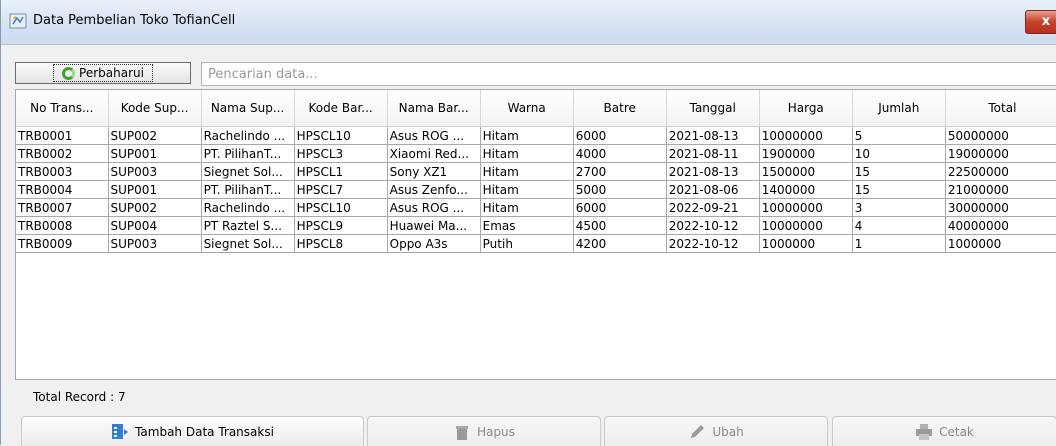 Image resolution: width=1056 pixels, height=446 pixels. Describe the element at coordinates (713, 108) in the screenshot. I see `column-header: Tanggal` at that location.